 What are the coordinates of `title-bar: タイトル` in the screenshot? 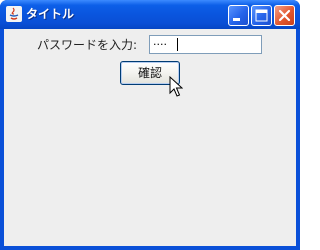 It's located at (150, 14).